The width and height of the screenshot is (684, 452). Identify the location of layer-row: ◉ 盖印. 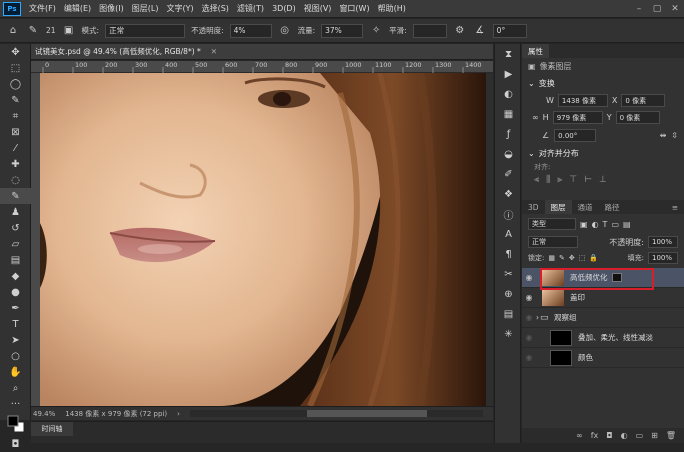
(603, 298).